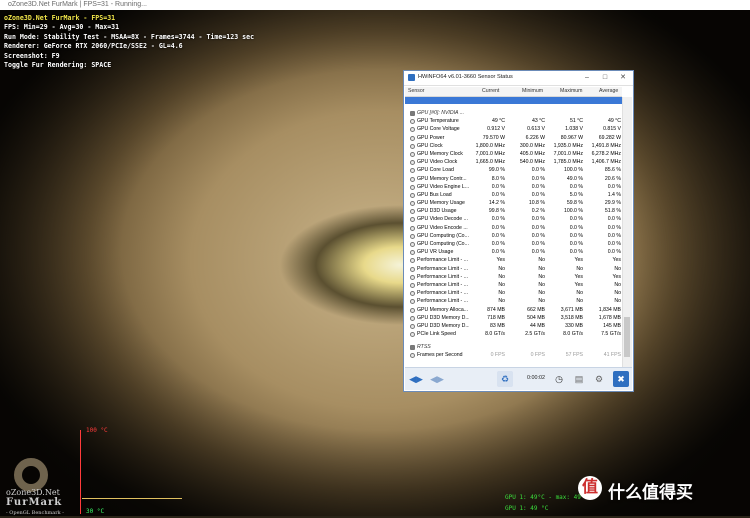 Image resolution: width=750 pixels, height=518 pixels. What do you see at coordinates (576, 252) in the screenshot?
I see `value-maximum: 0.0 %` at bounding box center [576, 252].